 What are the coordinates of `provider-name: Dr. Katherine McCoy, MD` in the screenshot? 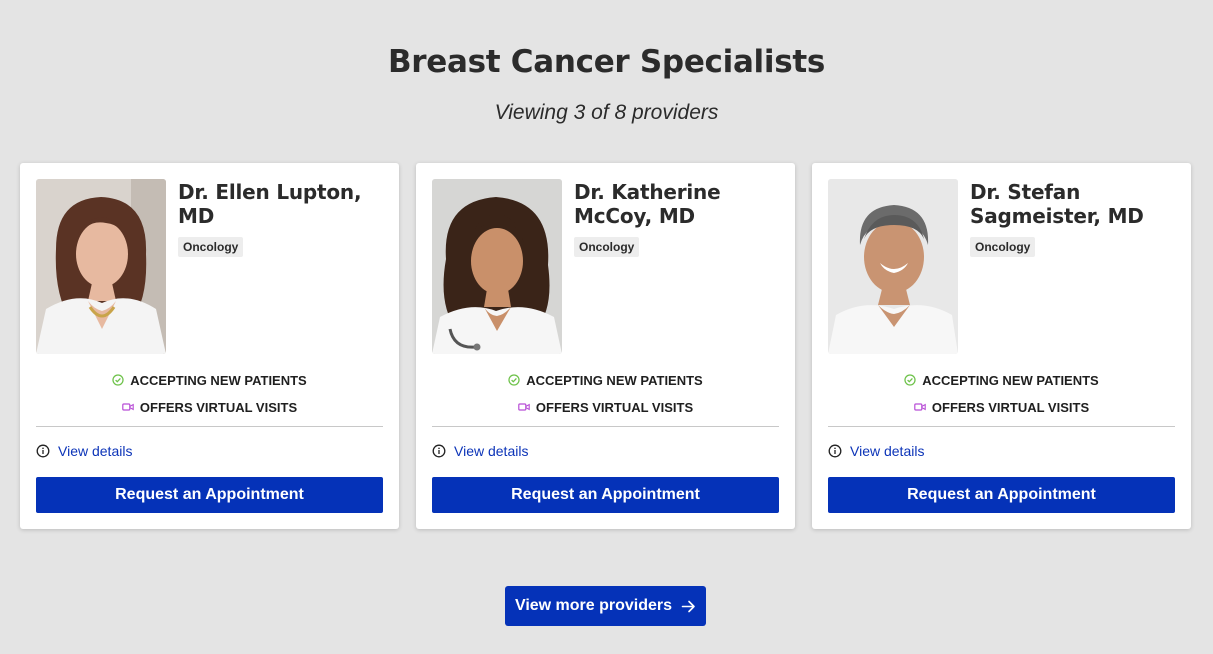 It's located at (647, 204).